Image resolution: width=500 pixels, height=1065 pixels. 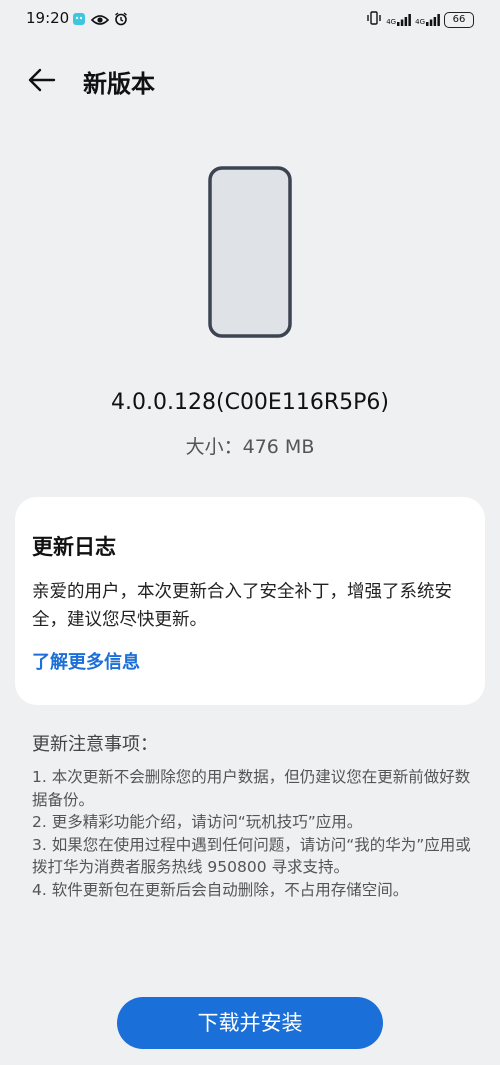 I want to click on phone-illustration-icon, so click(x=250, y=252).